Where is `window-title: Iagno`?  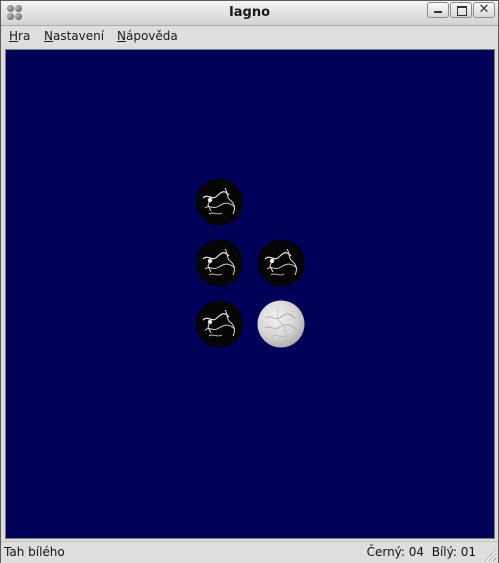 window-title: Iagno is located at coordinates (249, 12).